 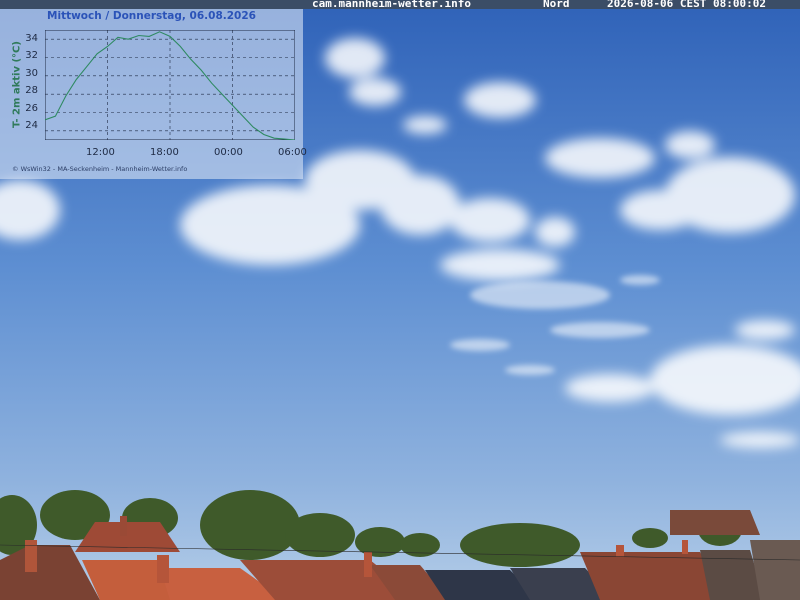 I want to click on y-tick-label: 32, so click(x=31, y=55).